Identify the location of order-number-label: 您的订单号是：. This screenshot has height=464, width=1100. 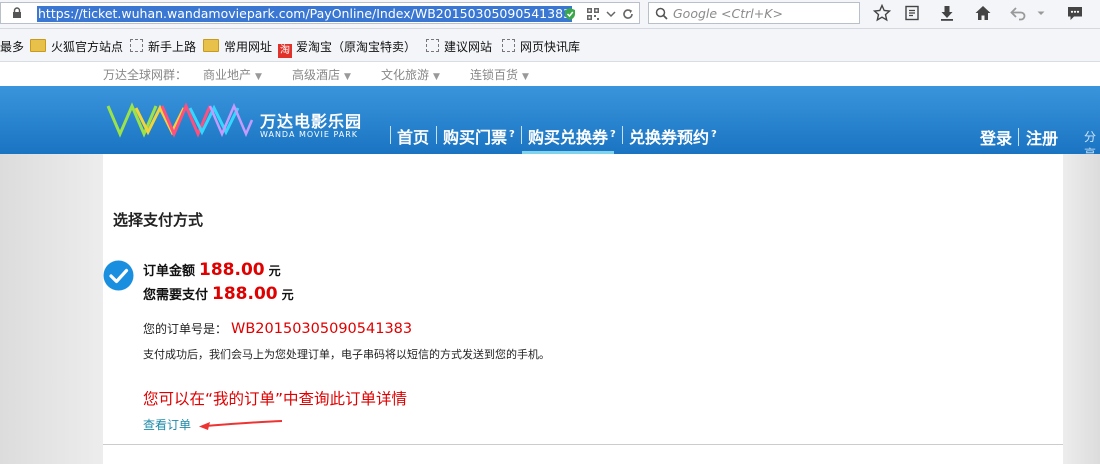
(185, 329).